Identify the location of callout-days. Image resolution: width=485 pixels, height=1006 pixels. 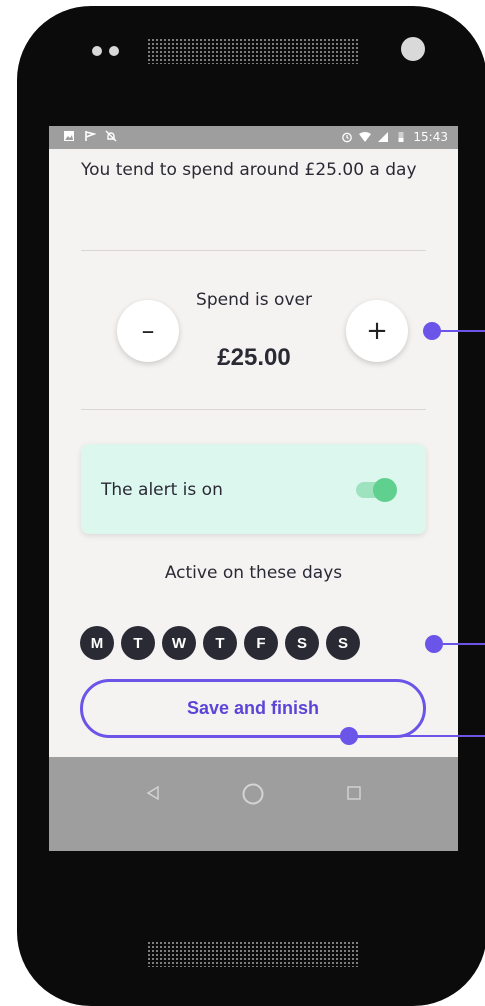
(455, 644).